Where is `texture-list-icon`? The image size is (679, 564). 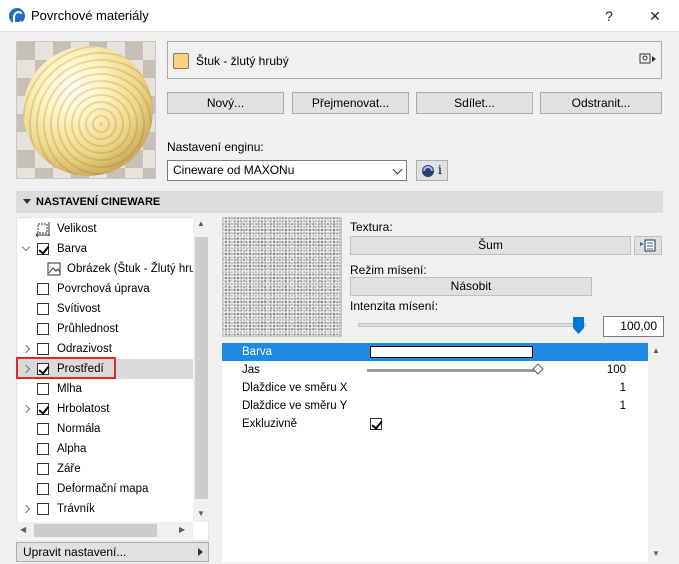
texture-list-icon is located at coordinates (648, 245).